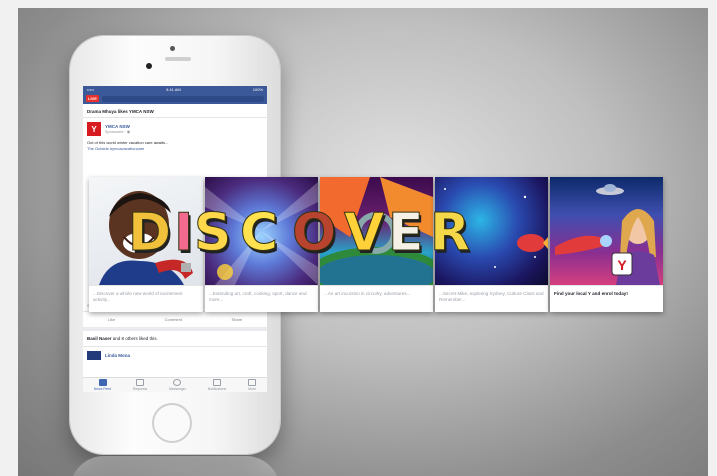 The image size is (717, 476). I want to click on earpiece-speaker, so click(178, 59).